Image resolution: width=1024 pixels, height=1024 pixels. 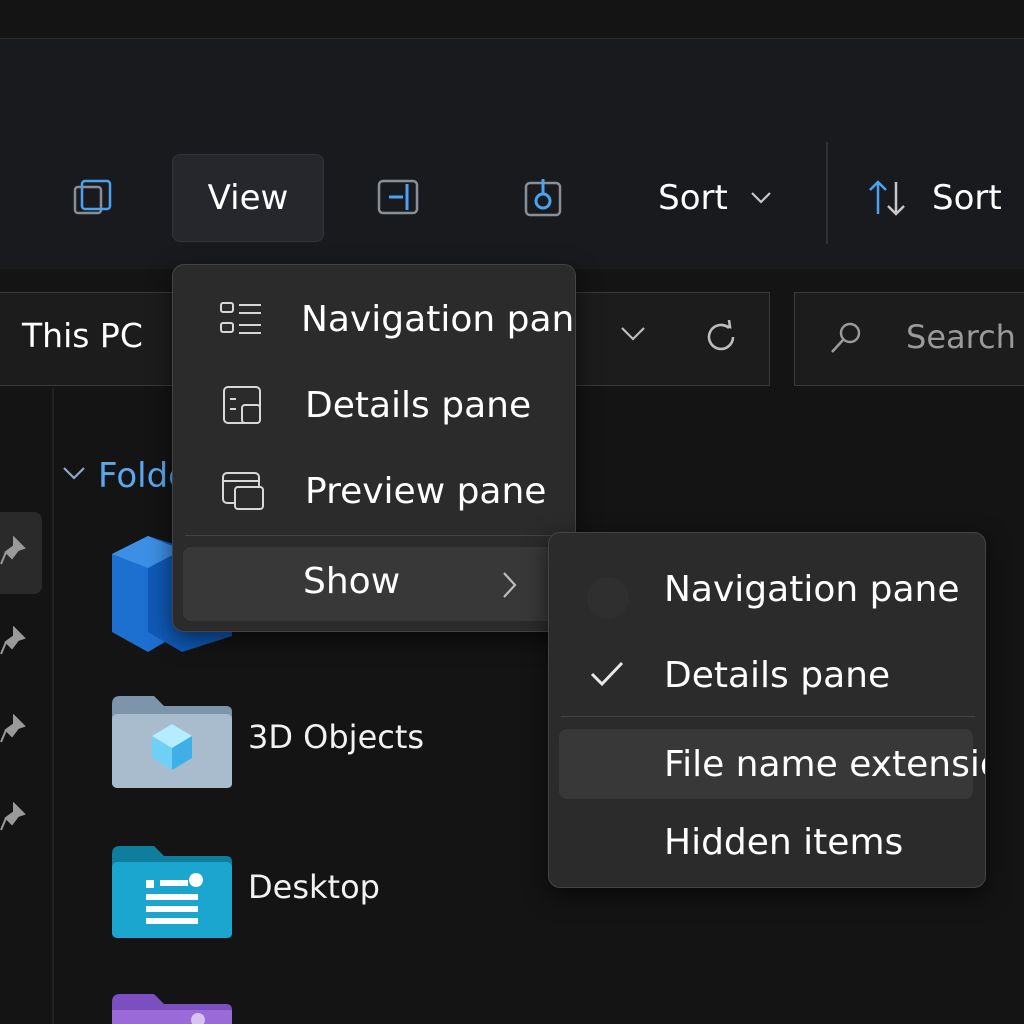 I want to click on copy-button, so click(x=93, y=197).